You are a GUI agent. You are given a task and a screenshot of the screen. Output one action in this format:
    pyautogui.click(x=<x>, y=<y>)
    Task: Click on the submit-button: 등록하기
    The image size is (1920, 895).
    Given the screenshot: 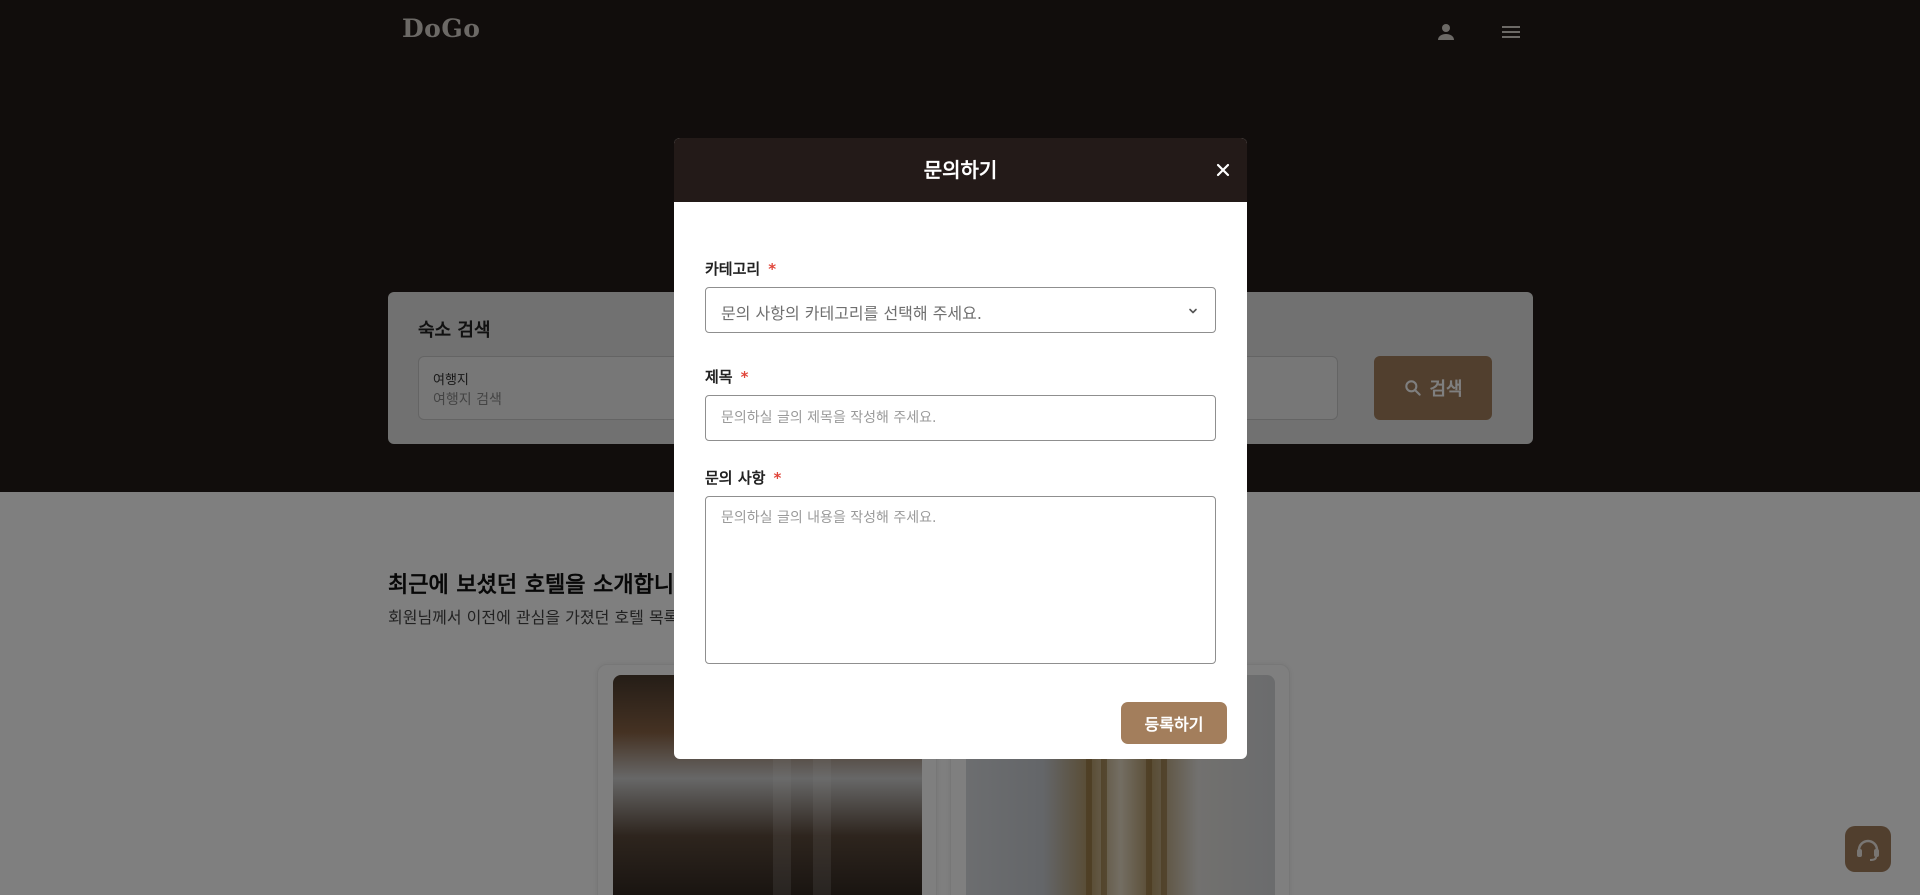 What is the action you would take?
    pyautogui.click(x=1174, y=723)
    